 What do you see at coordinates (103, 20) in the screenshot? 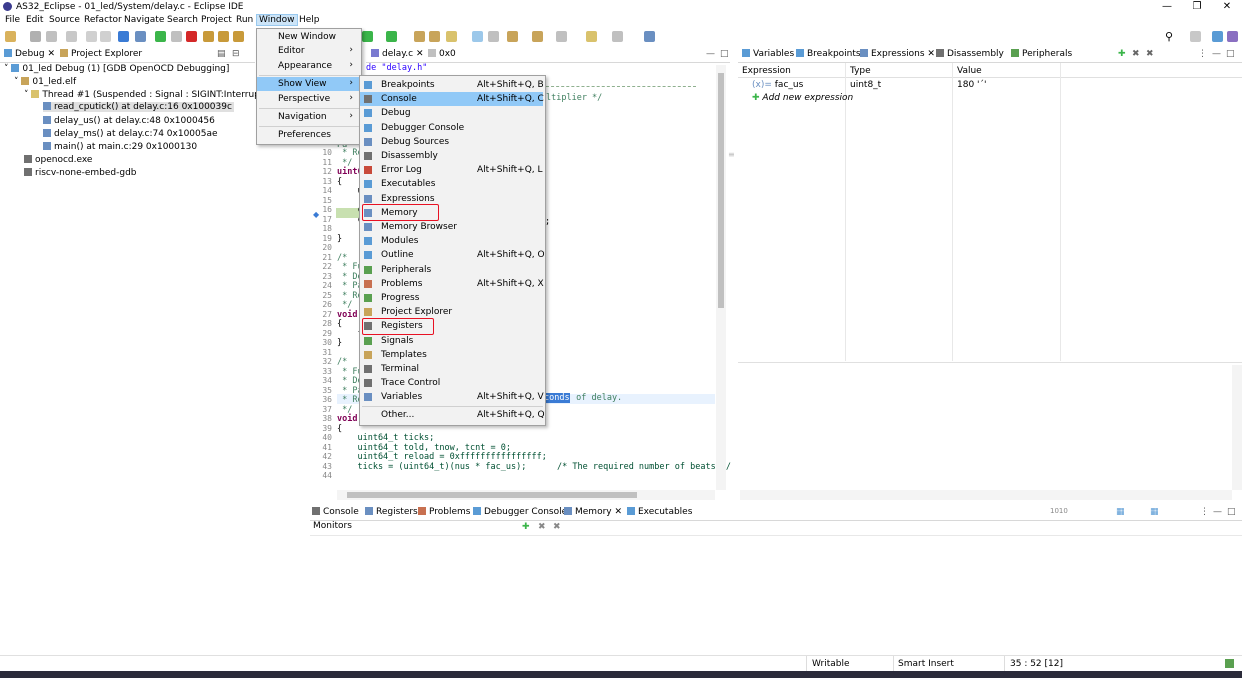
I see `menu-refactor: Refactor` at bounding box center [103, 20].